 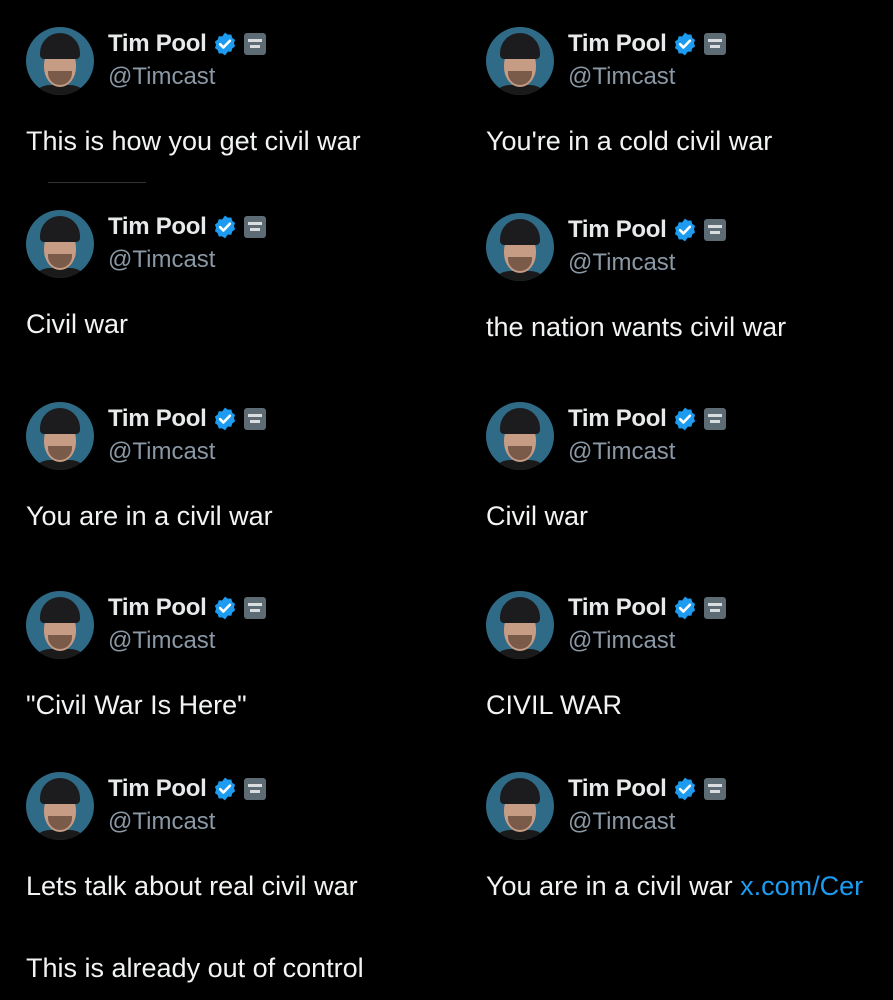 What do you see at coordinates (136, 705) in the screenshot?
I see `tweet-text: "Civil War Is Here"` at bounding box center [136, 705].